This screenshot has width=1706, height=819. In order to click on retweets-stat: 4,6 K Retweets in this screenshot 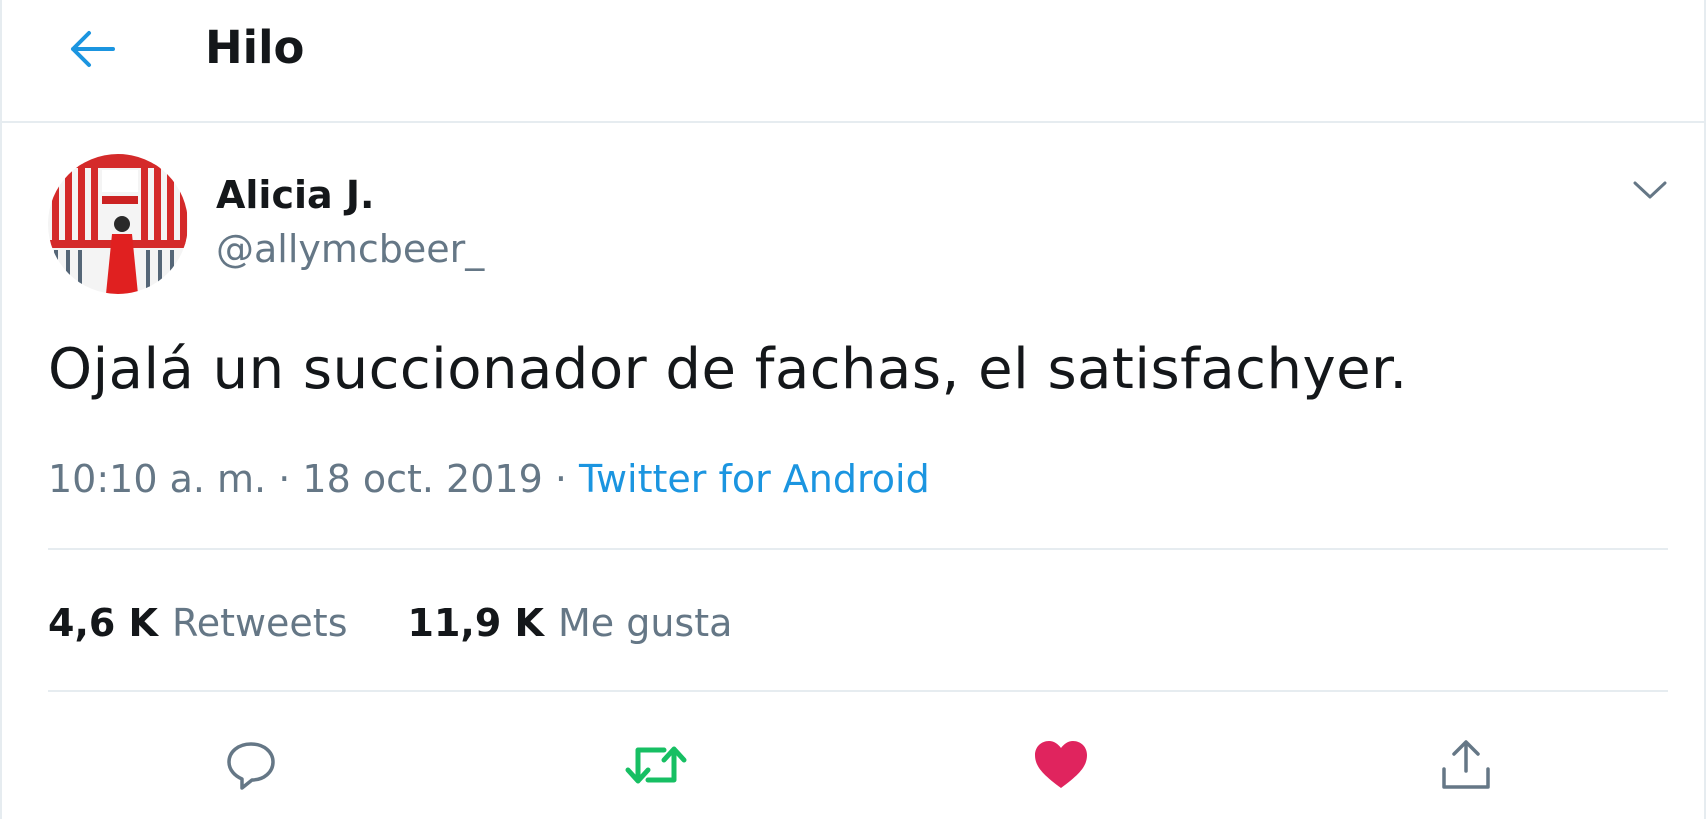, I will do `click(198, 623)`.